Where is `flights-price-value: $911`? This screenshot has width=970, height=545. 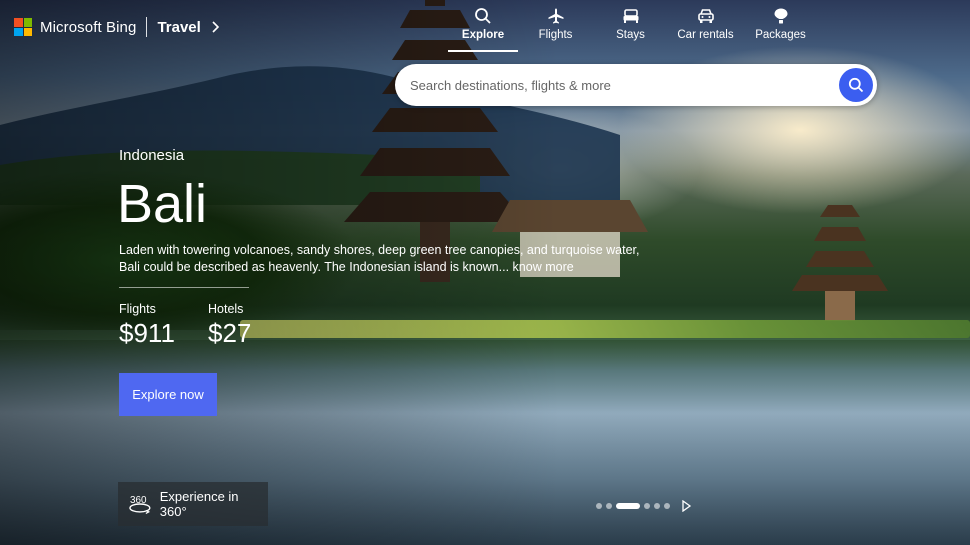 flights-price-value: $911 is located at coordinates (147, 333).